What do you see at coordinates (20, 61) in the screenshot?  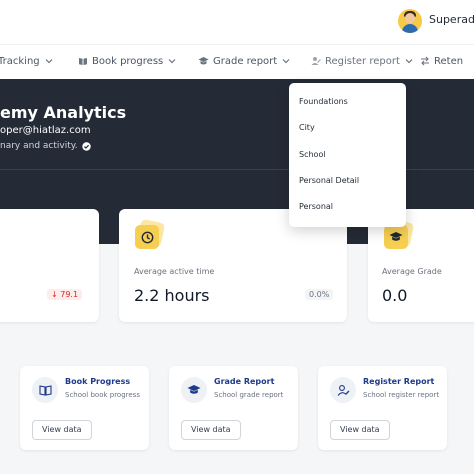 I see `nav-item-label: Tracking` at bounding box center [20, 61].